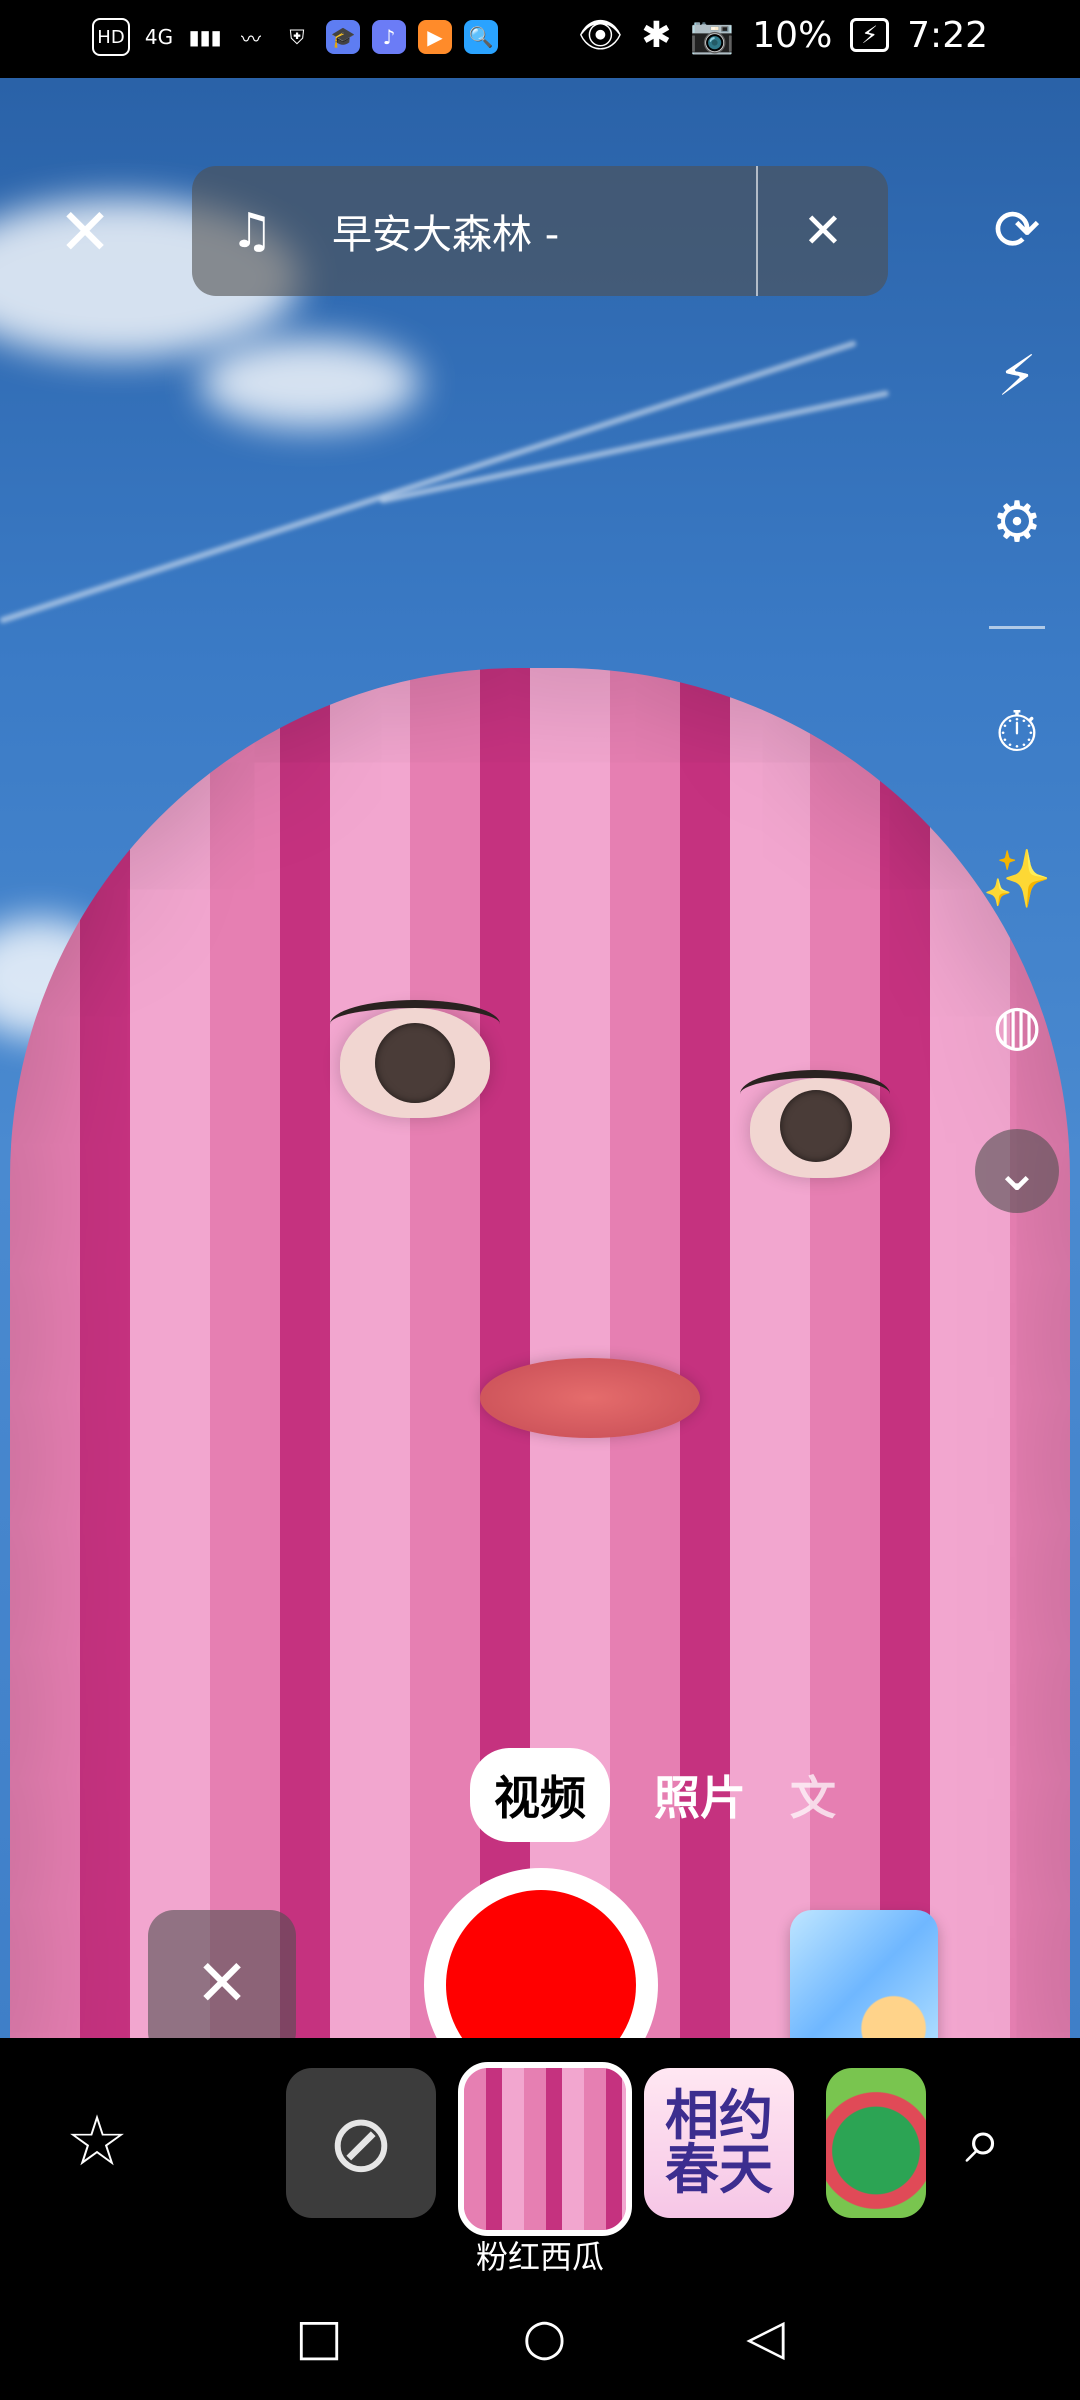  I want to click on signal-icon: ▮▮▮, so click(205, 37).